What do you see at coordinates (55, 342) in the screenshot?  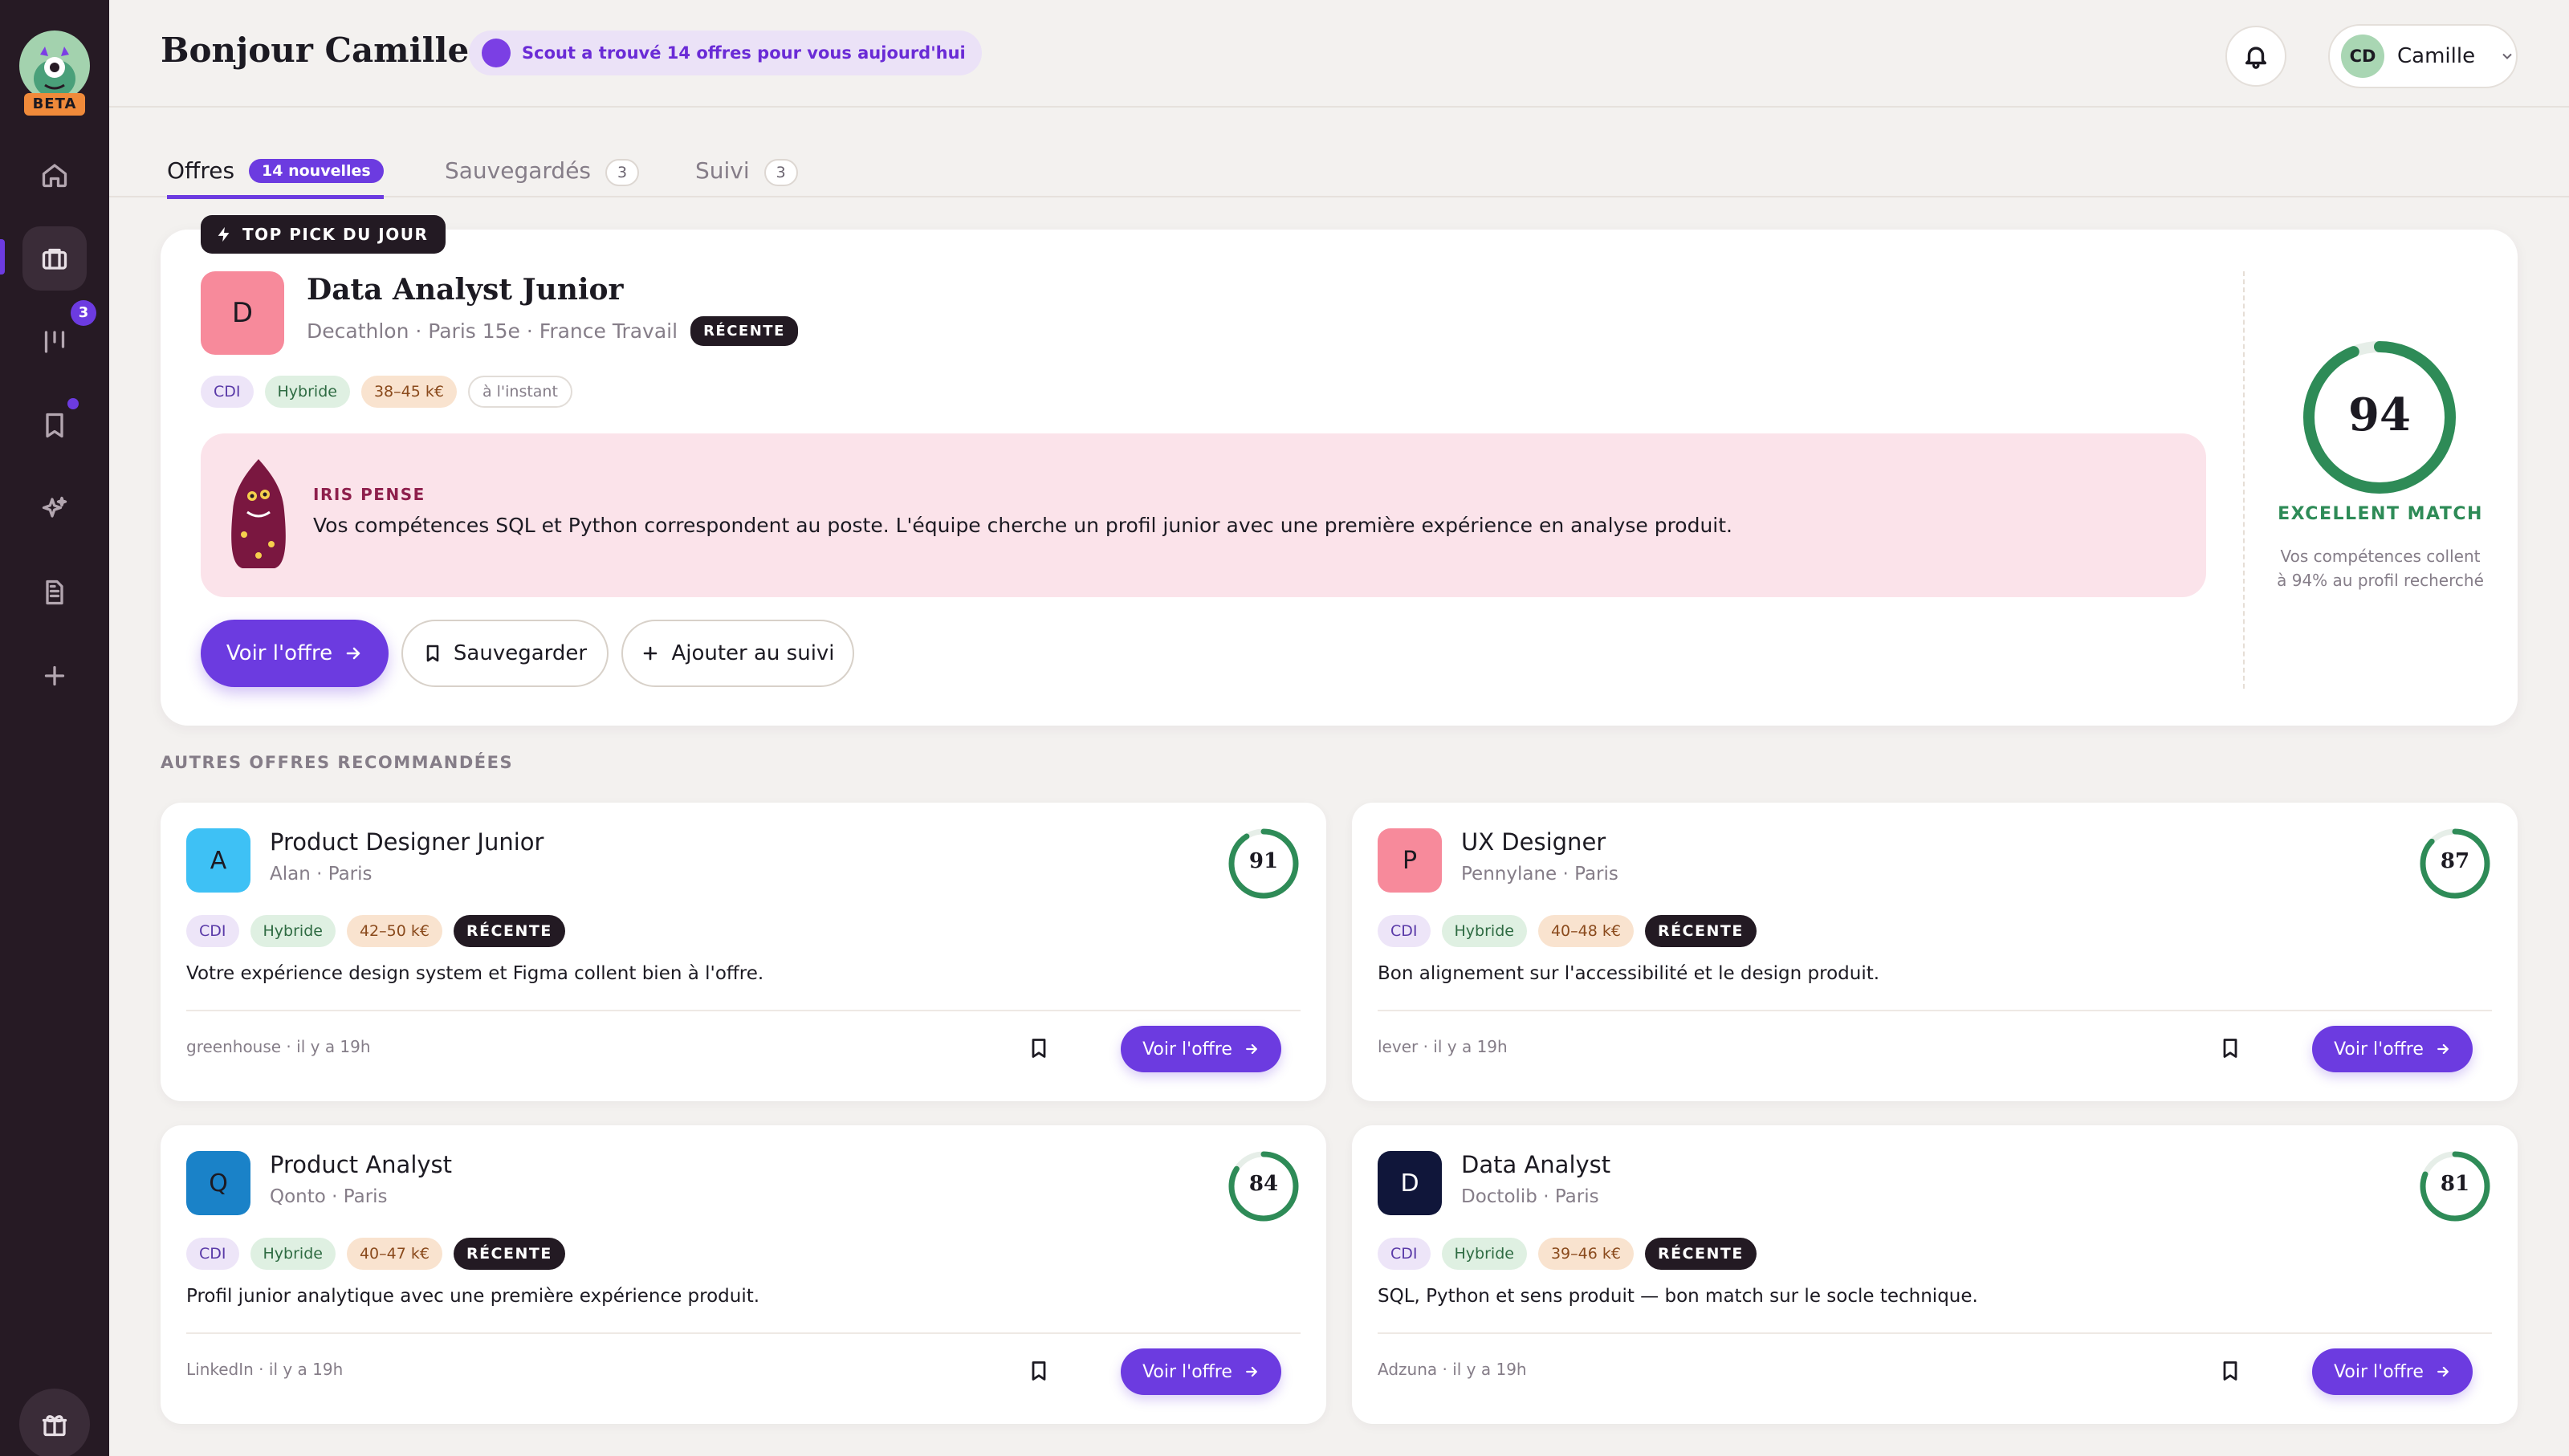 I see `kanban-icon` at bounding box center [55, 342].